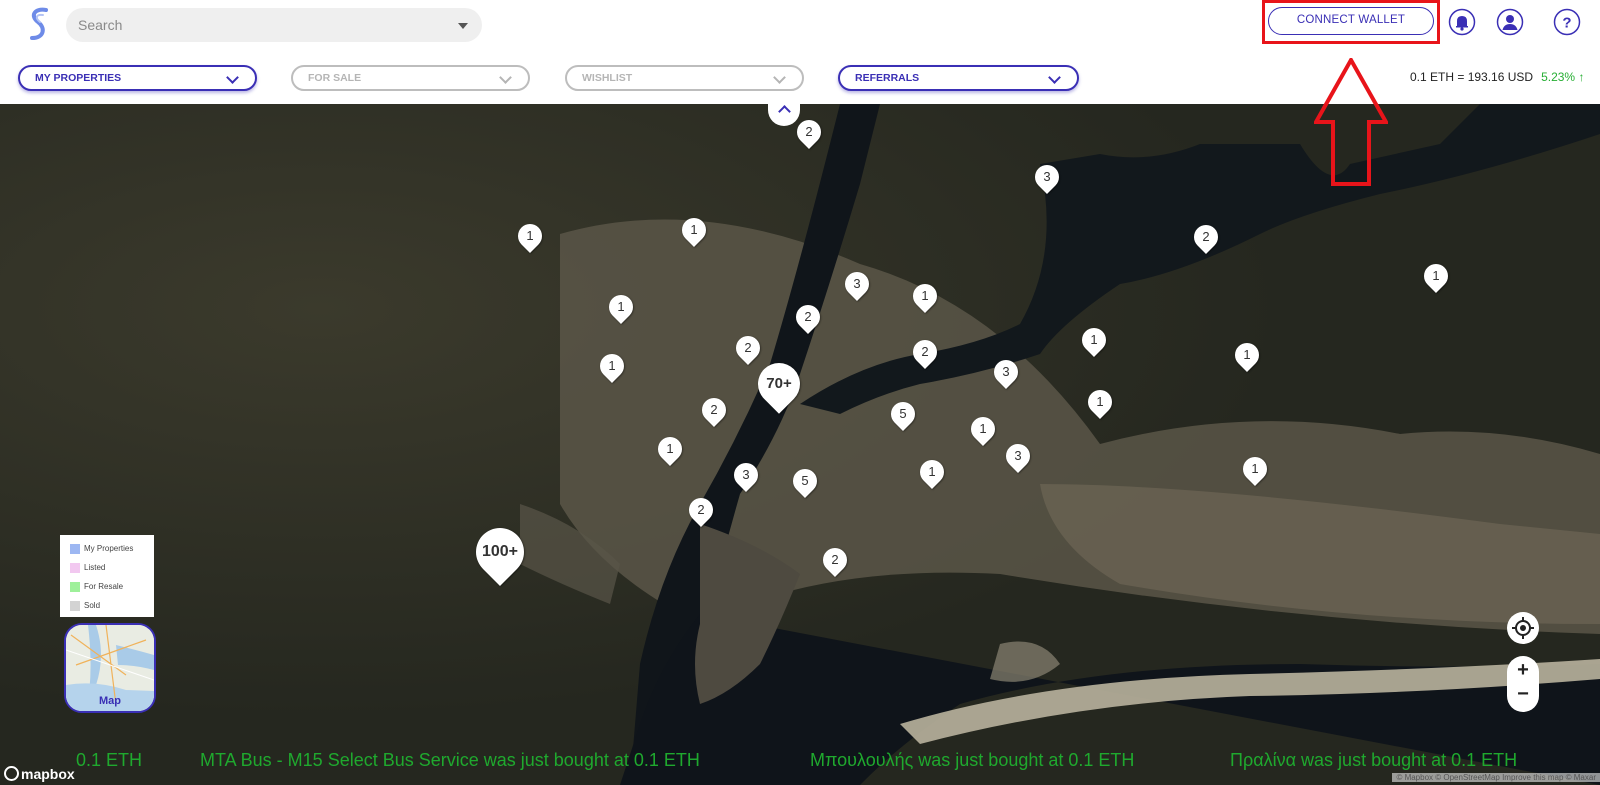  I want to click on zoom-in-button: +, so click(1523, 670).